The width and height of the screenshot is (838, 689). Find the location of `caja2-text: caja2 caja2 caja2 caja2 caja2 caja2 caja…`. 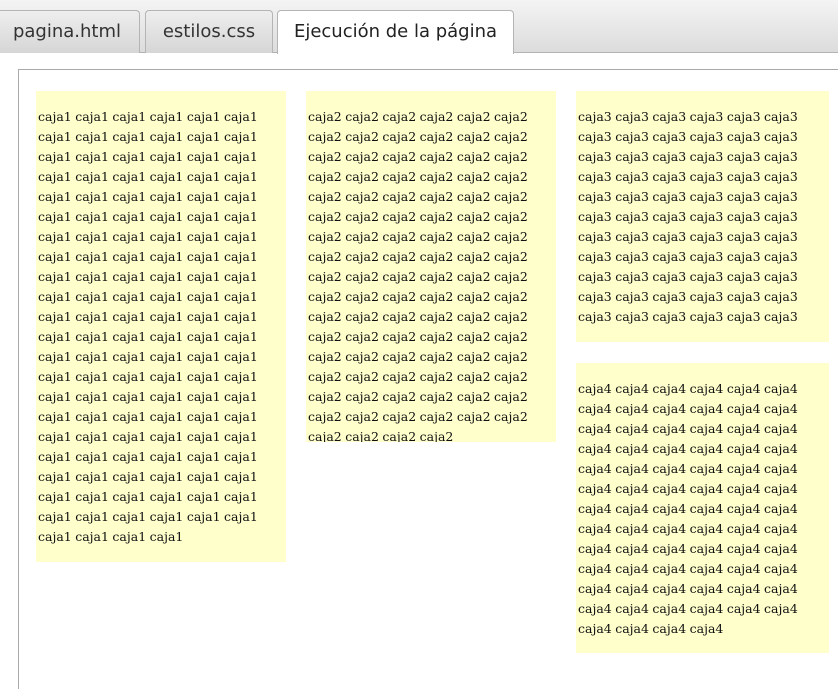

caja2-text: caja2 caja2 caja2 caja2 caja2 caja2 caja… is located at coordinates (418, 275).